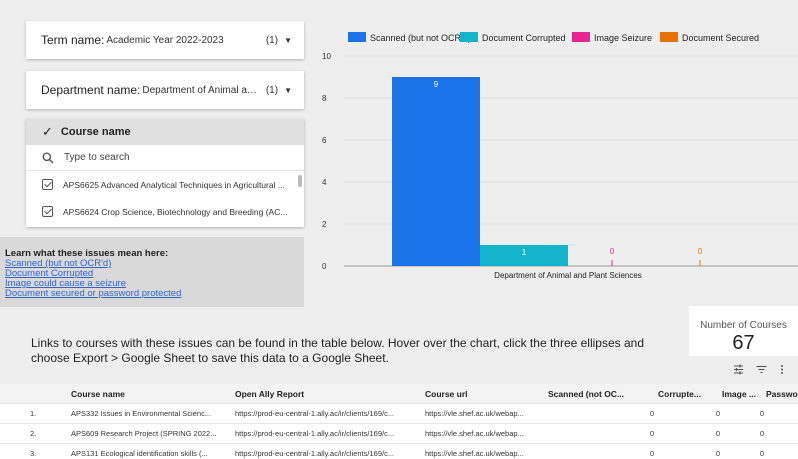 This screenshot has height=459, width=798. What do you see at coordinates (272, 40) in the screenshot?
I see `term-filter-count: (1)` at bounding box center [272, 40].